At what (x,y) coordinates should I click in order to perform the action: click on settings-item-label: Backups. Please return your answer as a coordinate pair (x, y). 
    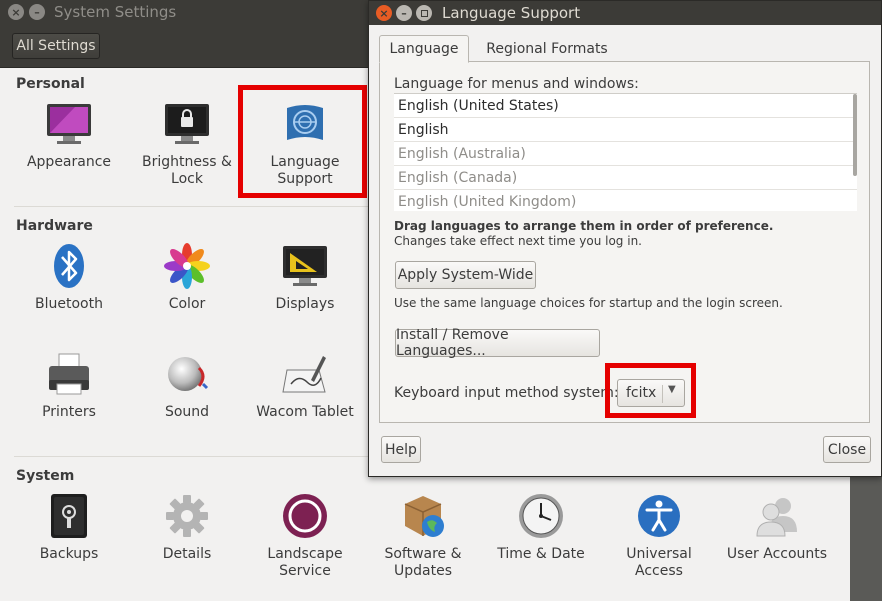
    Looking at the image, I should click on (69, 554).